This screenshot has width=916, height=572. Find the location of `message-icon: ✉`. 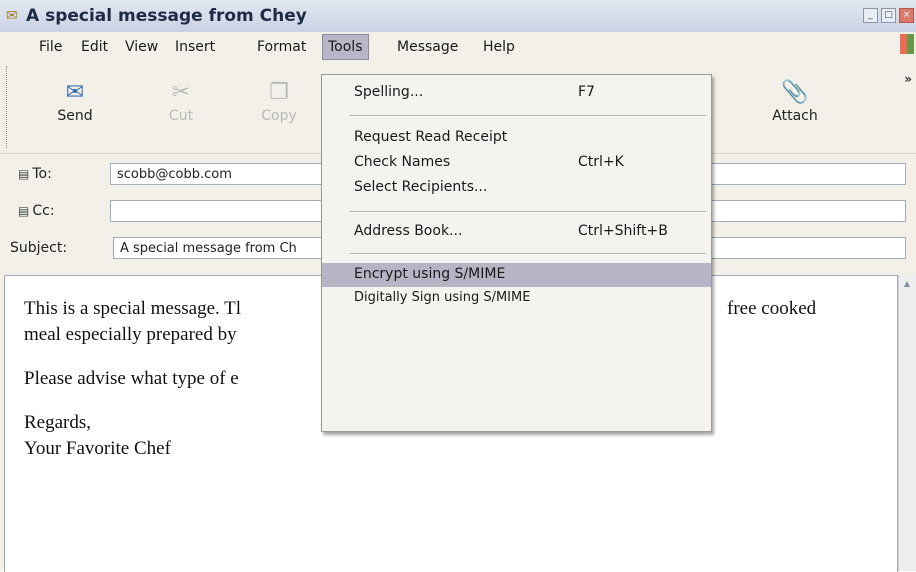

message-icon: ✉ is located at coordinates (12, 16).